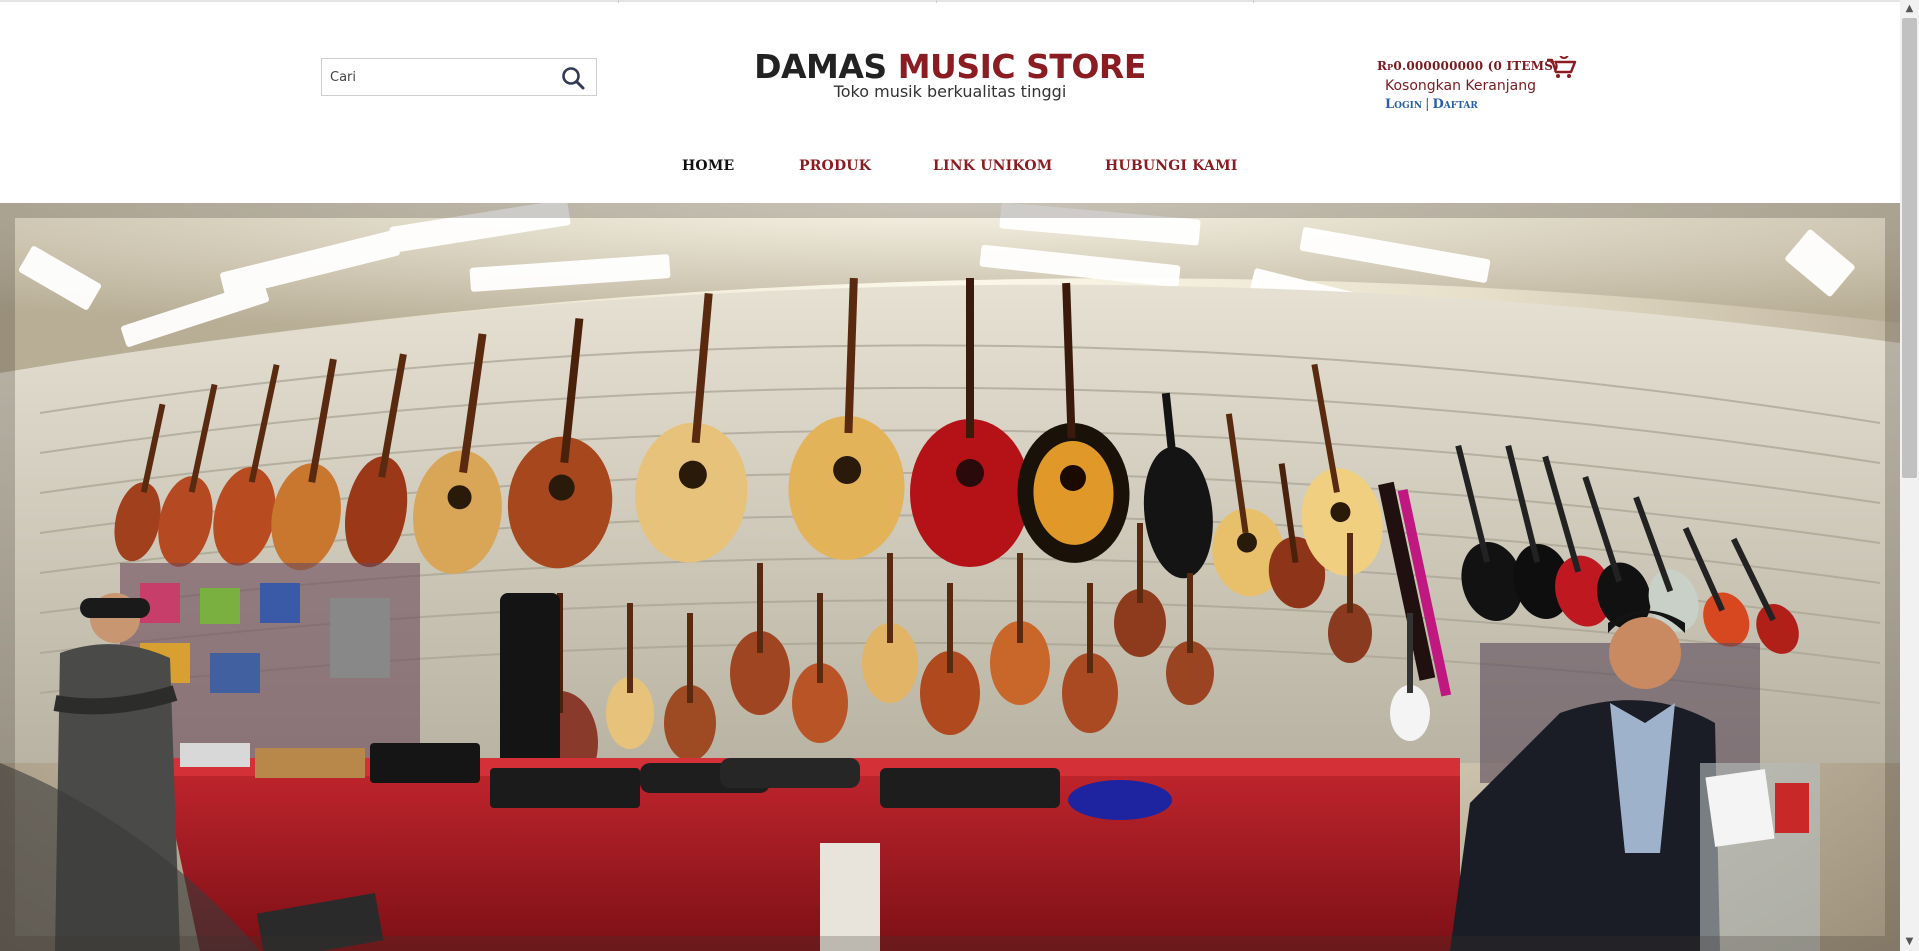  Describe the element at coordinates (1909, 942) in the screenshot. I see `scroll-down-icon: ▼` at that location.